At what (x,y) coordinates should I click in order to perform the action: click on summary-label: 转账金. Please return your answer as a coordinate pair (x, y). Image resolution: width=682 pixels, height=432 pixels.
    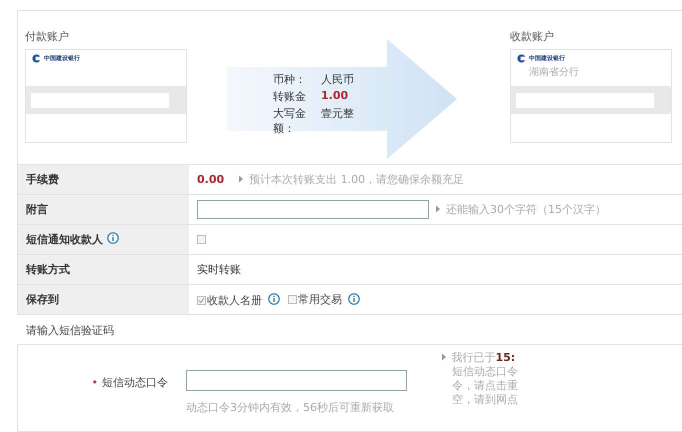
    Looking at the image, I should click on (290, 96).